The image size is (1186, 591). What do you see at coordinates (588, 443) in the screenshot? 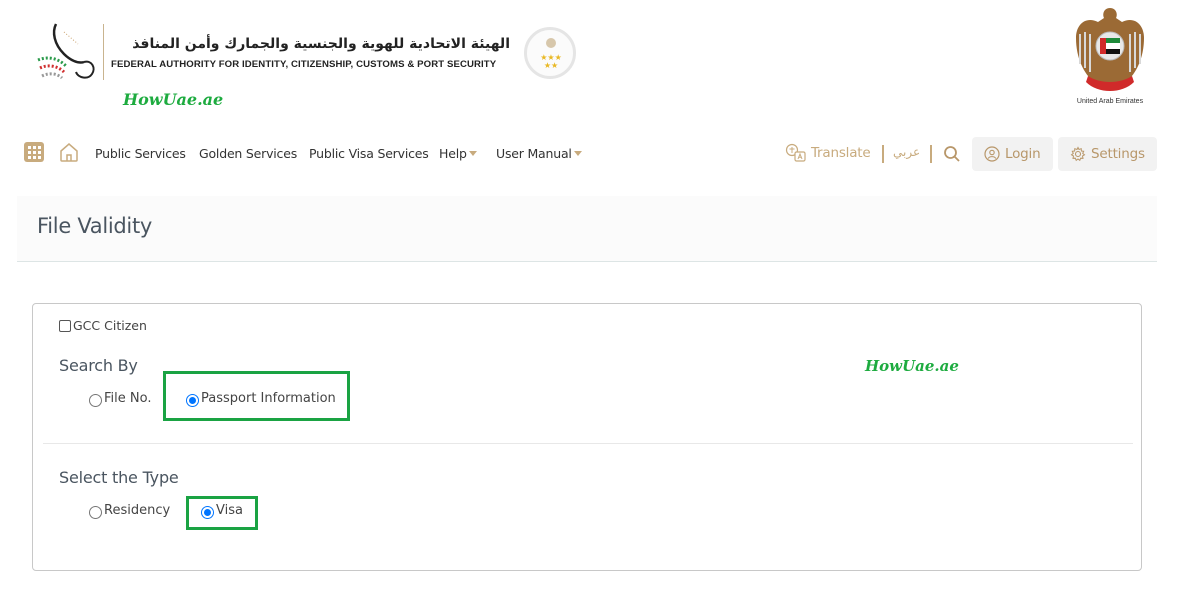
I see `section-divider` at bounding box center [588, 443].